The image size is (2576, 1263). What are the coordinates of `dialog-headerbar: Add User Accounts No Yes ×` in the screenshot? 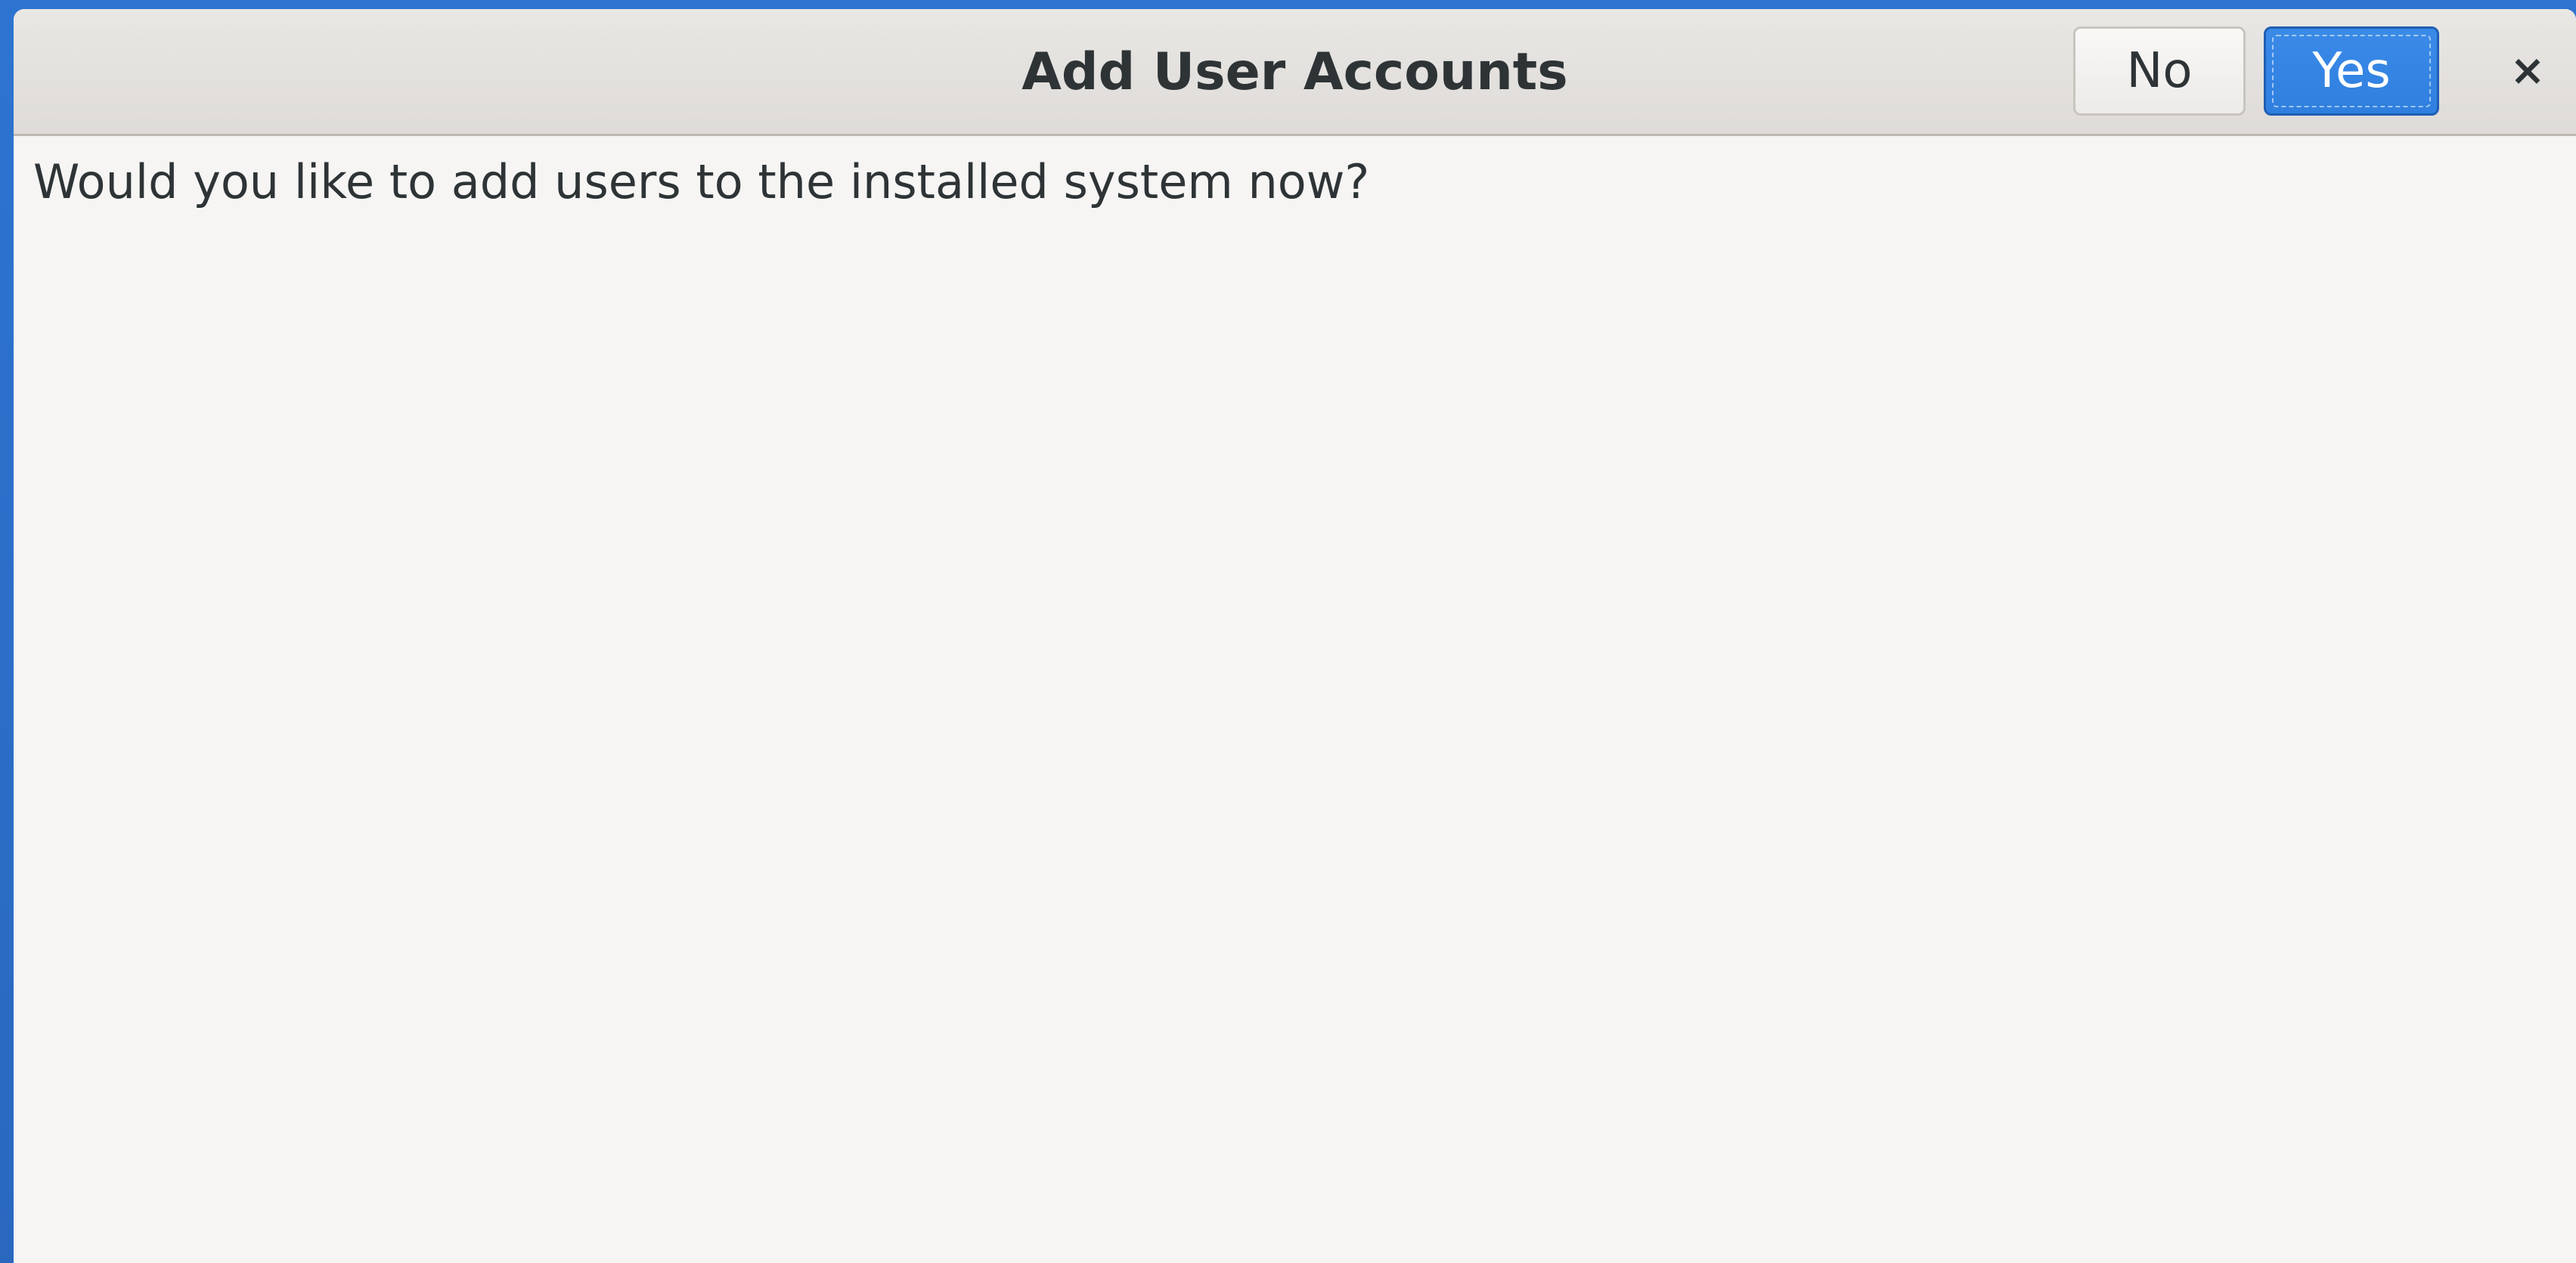 It's located at (1295, 72).